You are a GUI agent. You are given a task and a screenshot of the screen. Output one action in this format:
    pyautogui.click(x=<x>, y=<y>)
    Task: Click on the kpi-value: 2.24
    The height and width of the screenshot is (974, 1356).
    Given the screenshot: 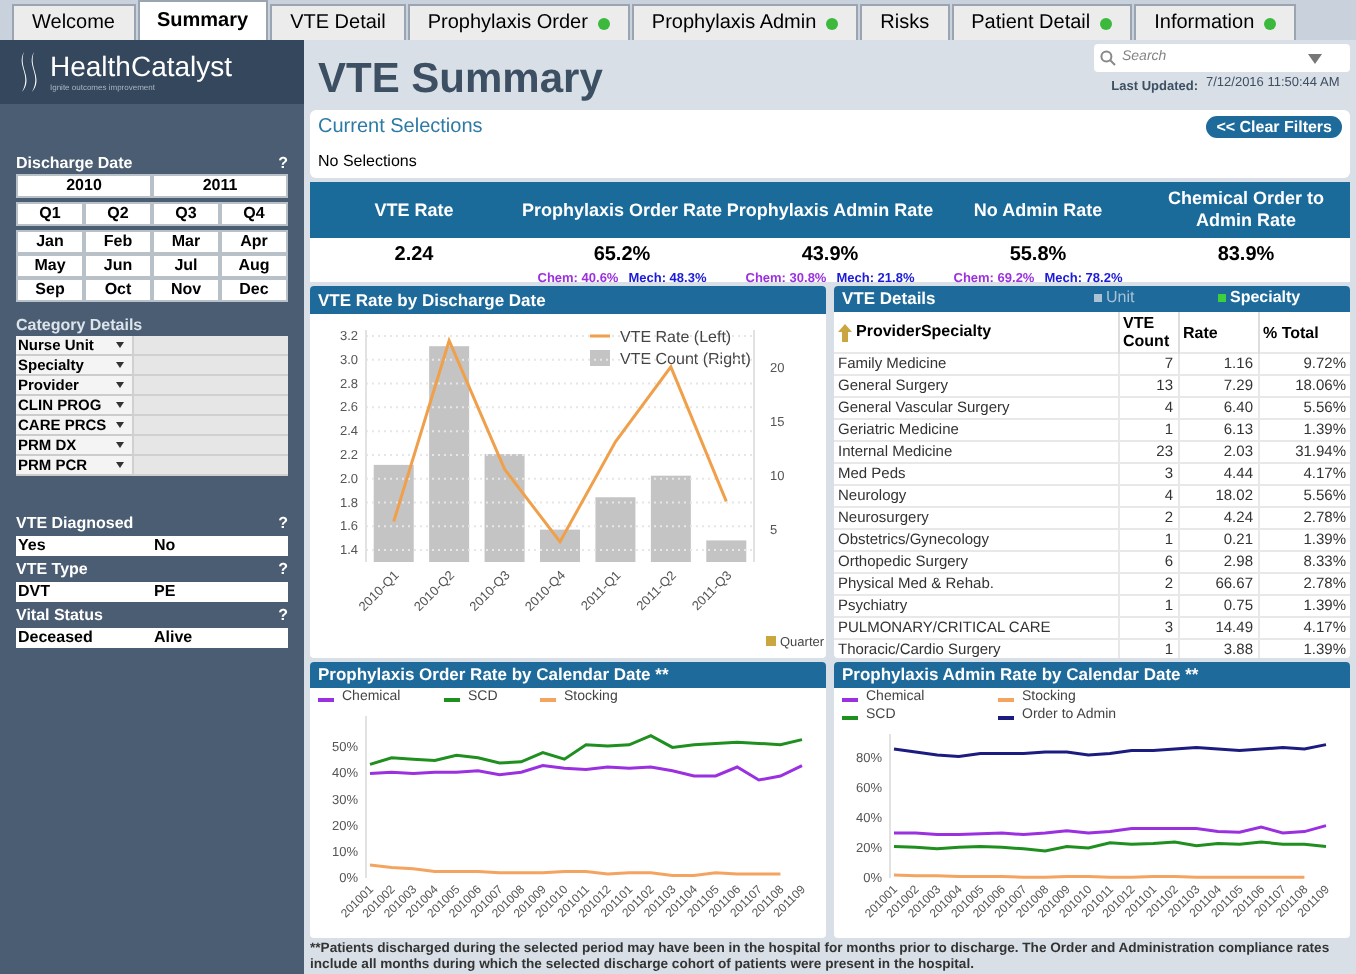 What is the action you would take?
    pyautogui.click(x=414, y=256)
    